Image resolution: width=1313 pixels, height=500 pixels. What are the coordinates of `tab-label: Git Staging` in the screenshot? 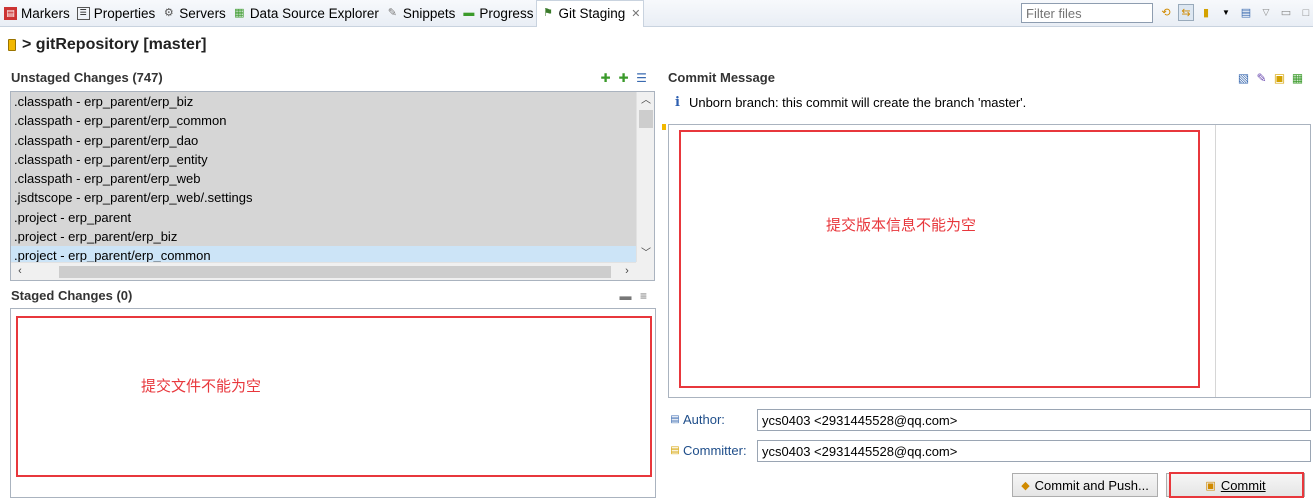 It's located at (592, 13).